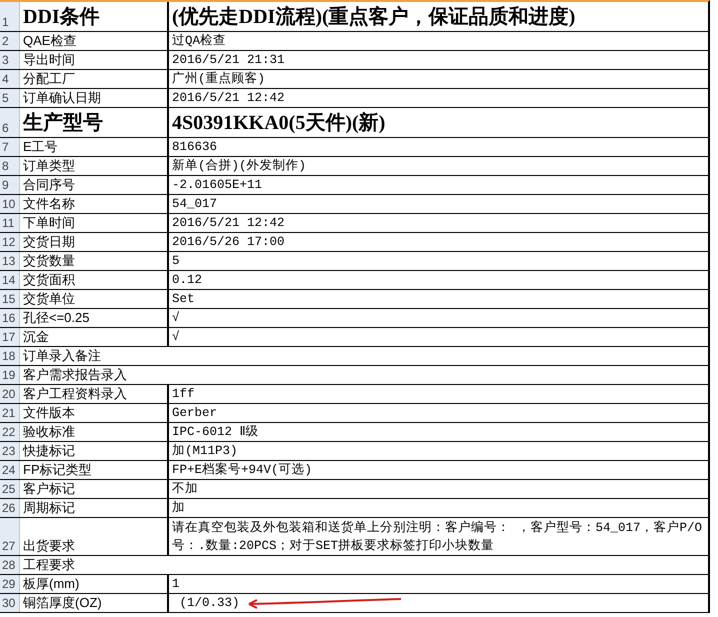 The height and width of the screenshot is (617, 718). What do you see at coordinates (94, 394) in the screenshot?
I see `cell-label: 客户工程资料录入` at bounding box center [94, 394].